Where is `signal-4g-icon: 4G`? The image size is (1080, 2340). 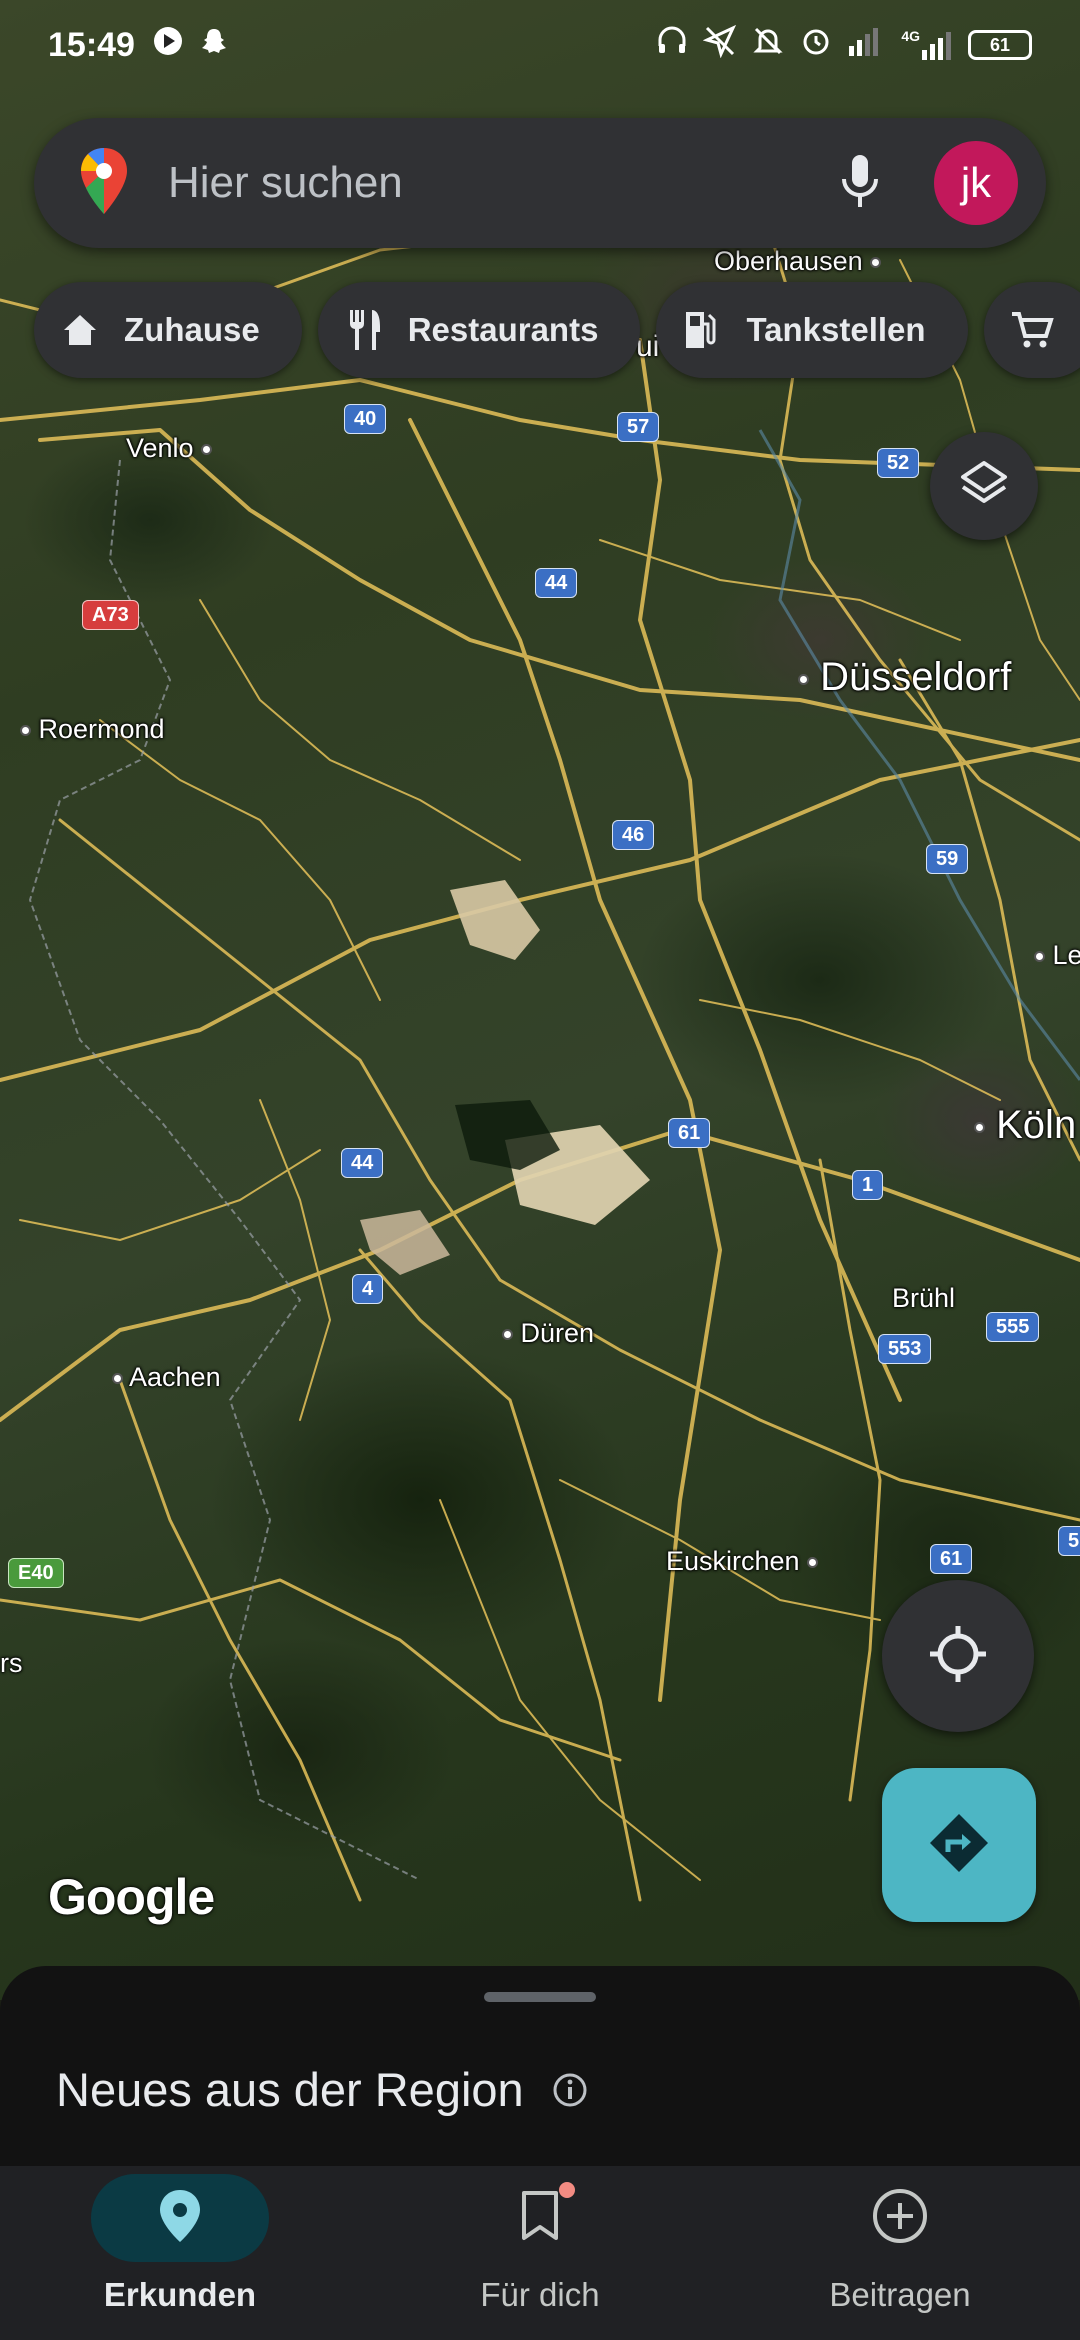
signal-4g-icon: 4G is located at coordinates (927, 45).